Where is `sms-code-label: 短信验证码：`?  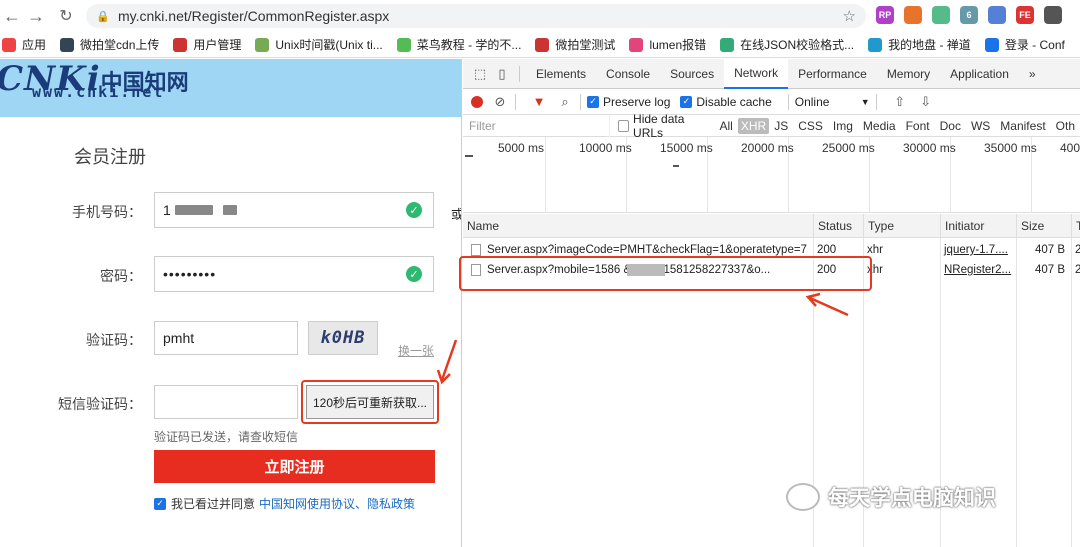 sms-code-label: 短信验证码： is located at coordinates (100, 404).